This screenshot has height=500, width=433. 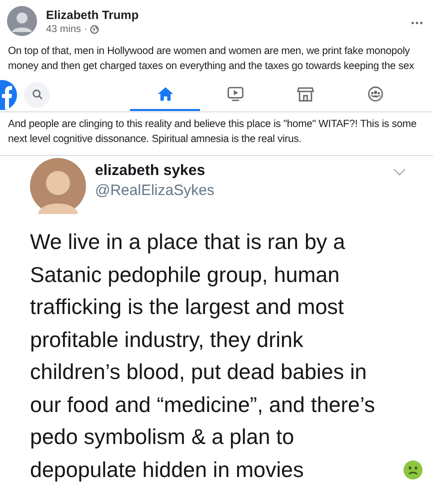 What do you see at coordinates (10, 94) in the screenshot?
I see `logo-icon` at bounding box center [10, 94].